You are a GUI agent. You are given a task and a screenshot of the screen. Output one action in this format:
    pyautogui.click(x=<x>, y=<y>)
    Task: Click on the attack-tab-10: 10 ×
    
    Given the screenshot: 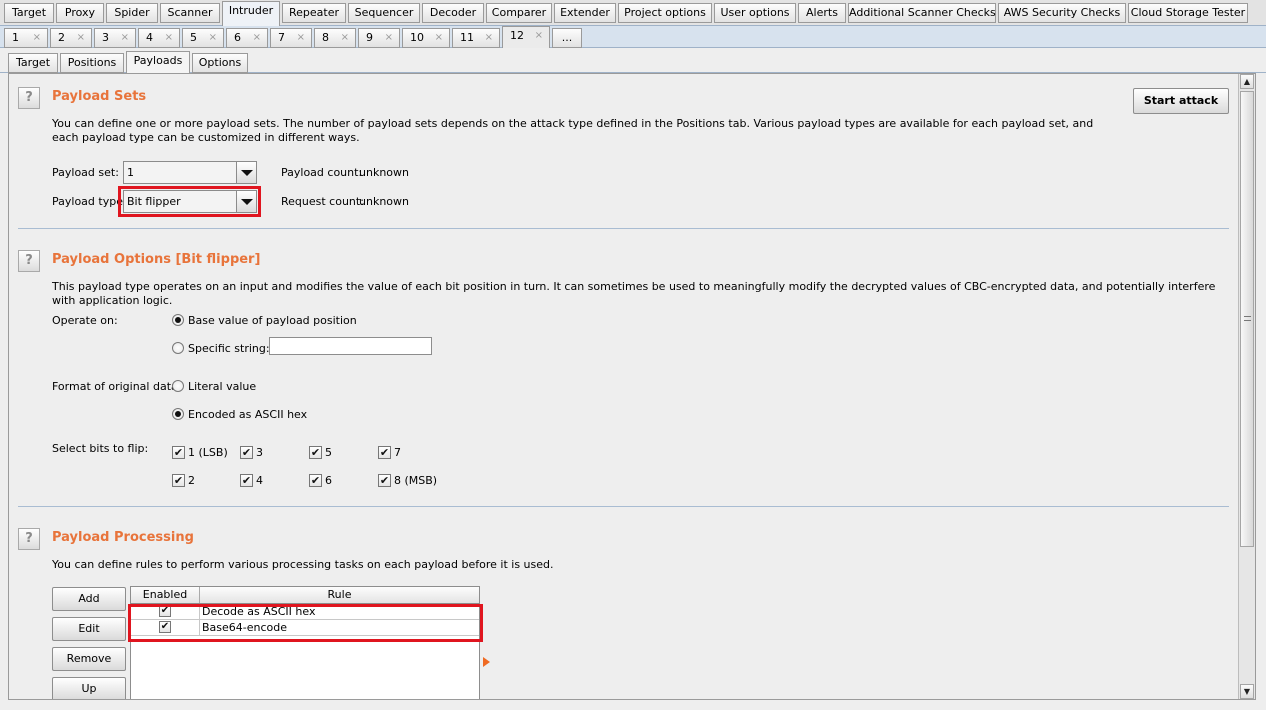 What is the action you would take?
    pyautogui.click(x=426, y=38)
    